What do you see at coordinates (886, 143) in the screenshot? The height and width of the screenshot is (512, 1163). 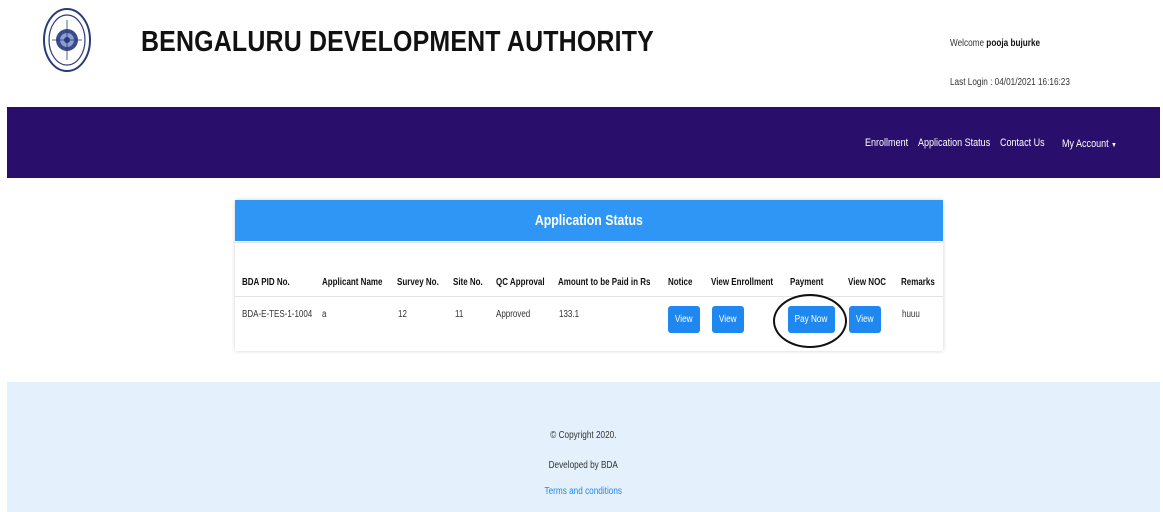 I see `nav-enrollment: Enrollment` at bounding box center [886, 143].